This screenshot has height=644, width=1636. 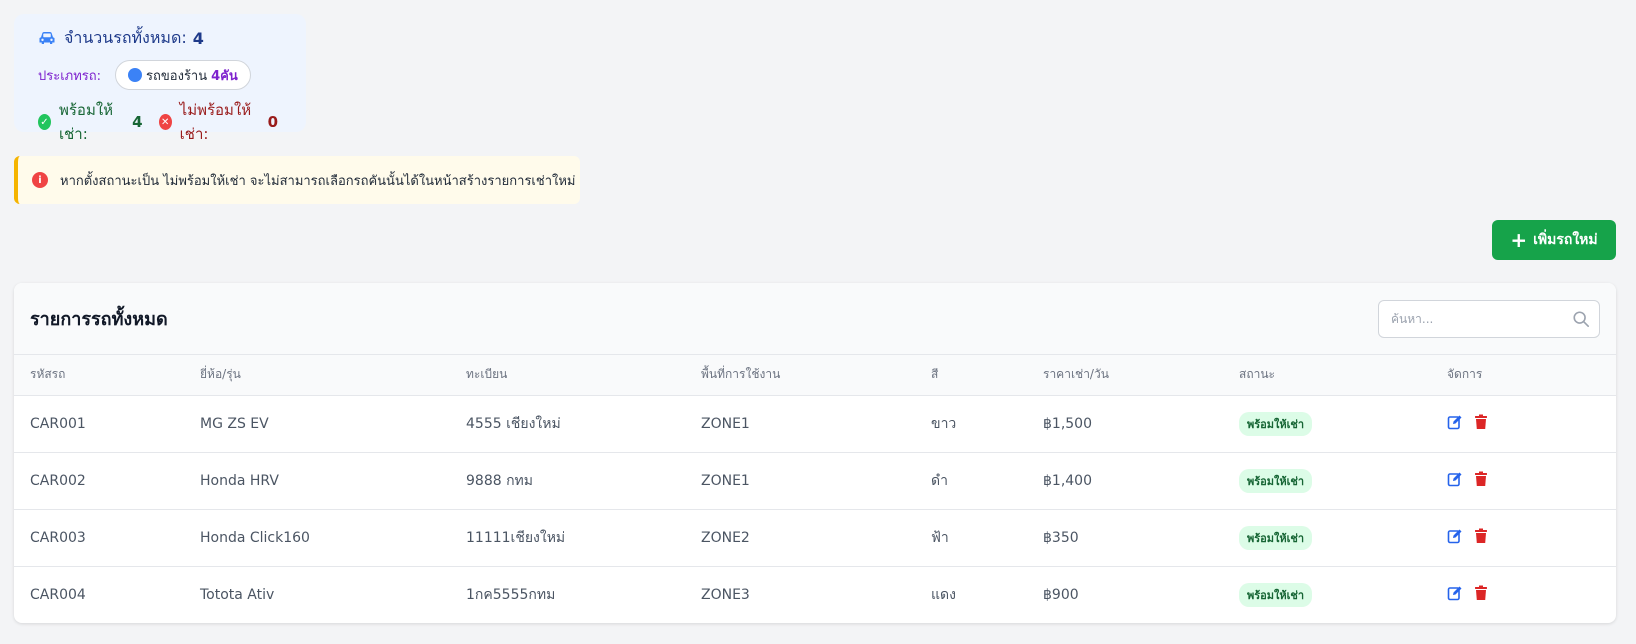 What do you see at coordinates (272, 122) in the screenshot?
I see `unavailable-value: 0` at bounding box center [272, 122].